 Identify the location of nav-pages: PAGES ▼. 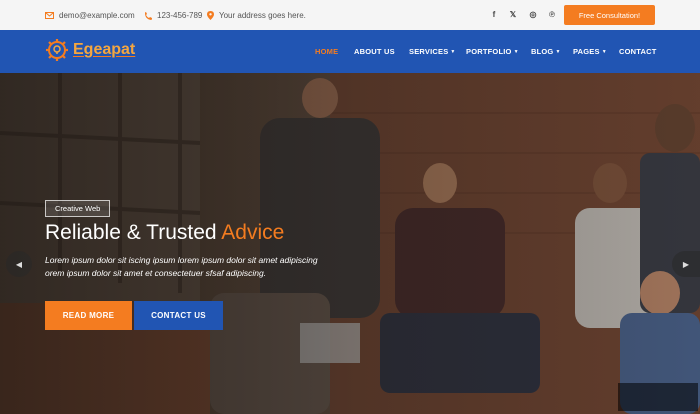
(590, 51).